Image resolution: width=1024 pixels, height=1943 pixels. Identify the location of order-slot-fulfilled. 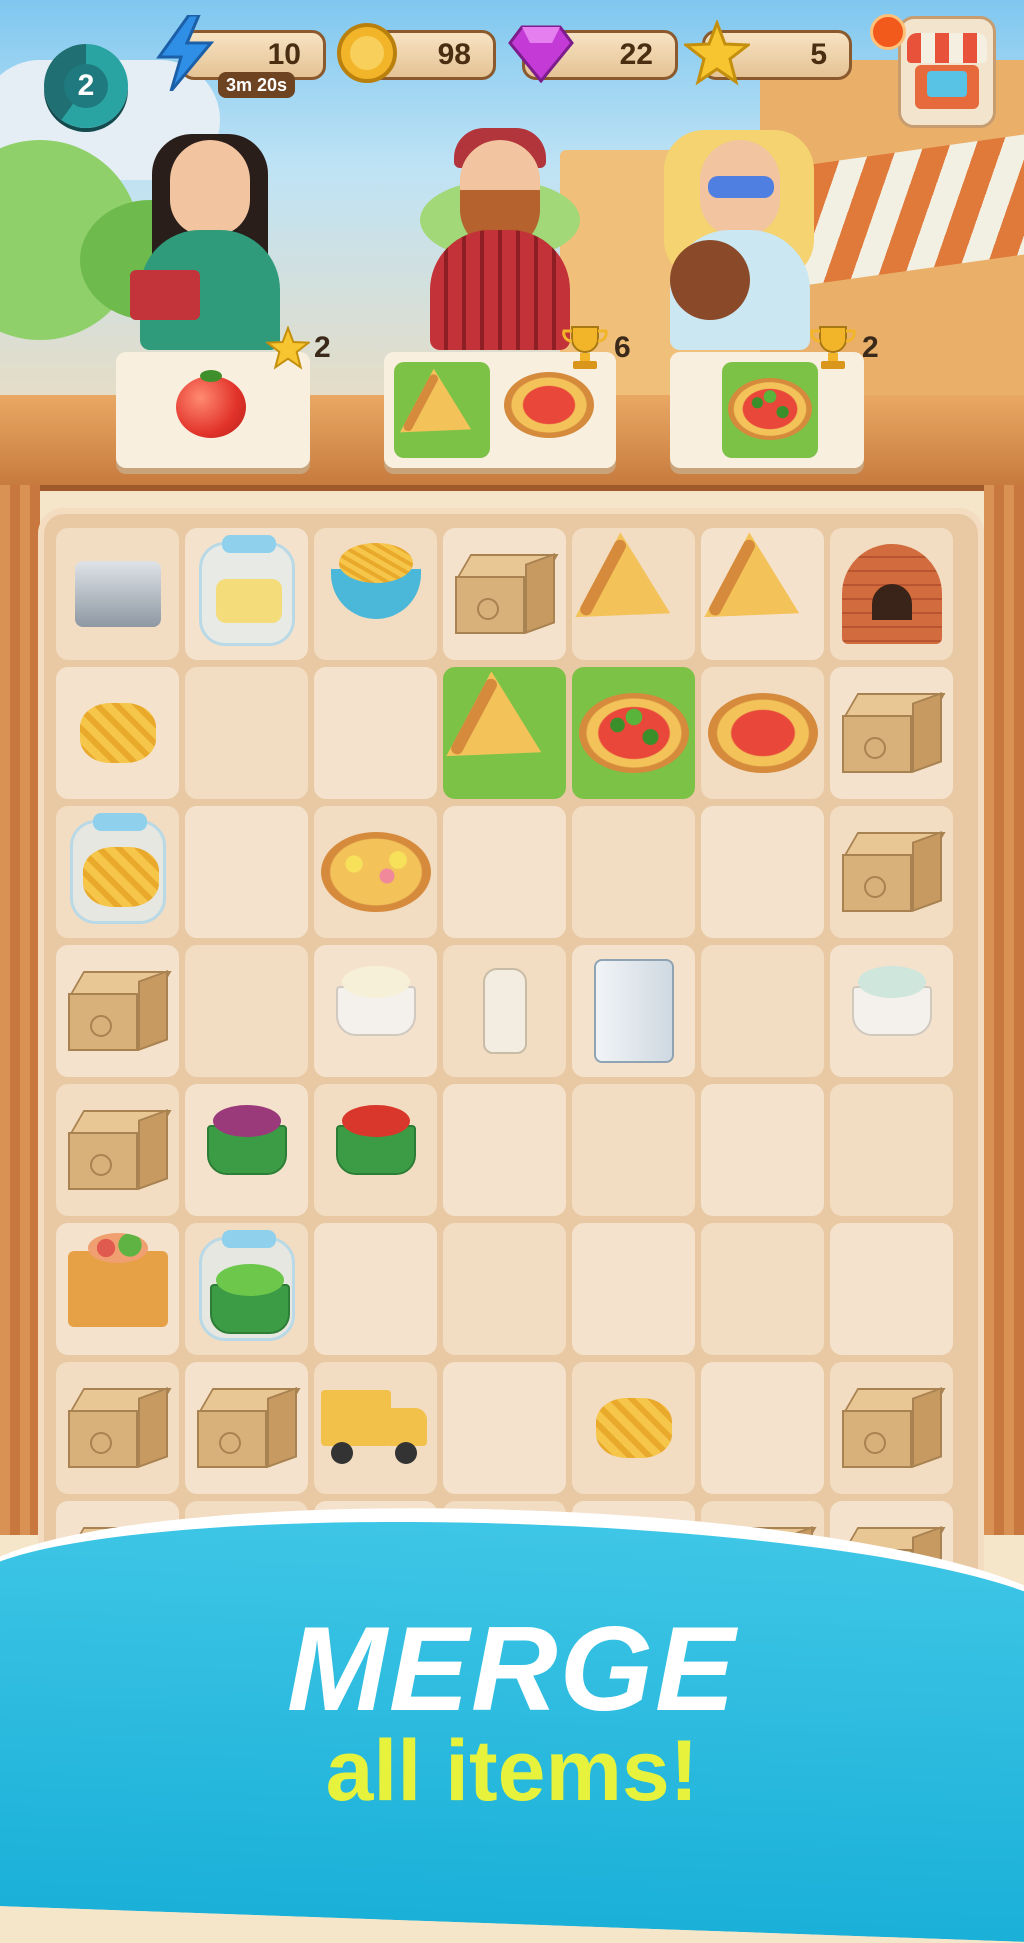
(770, 410).